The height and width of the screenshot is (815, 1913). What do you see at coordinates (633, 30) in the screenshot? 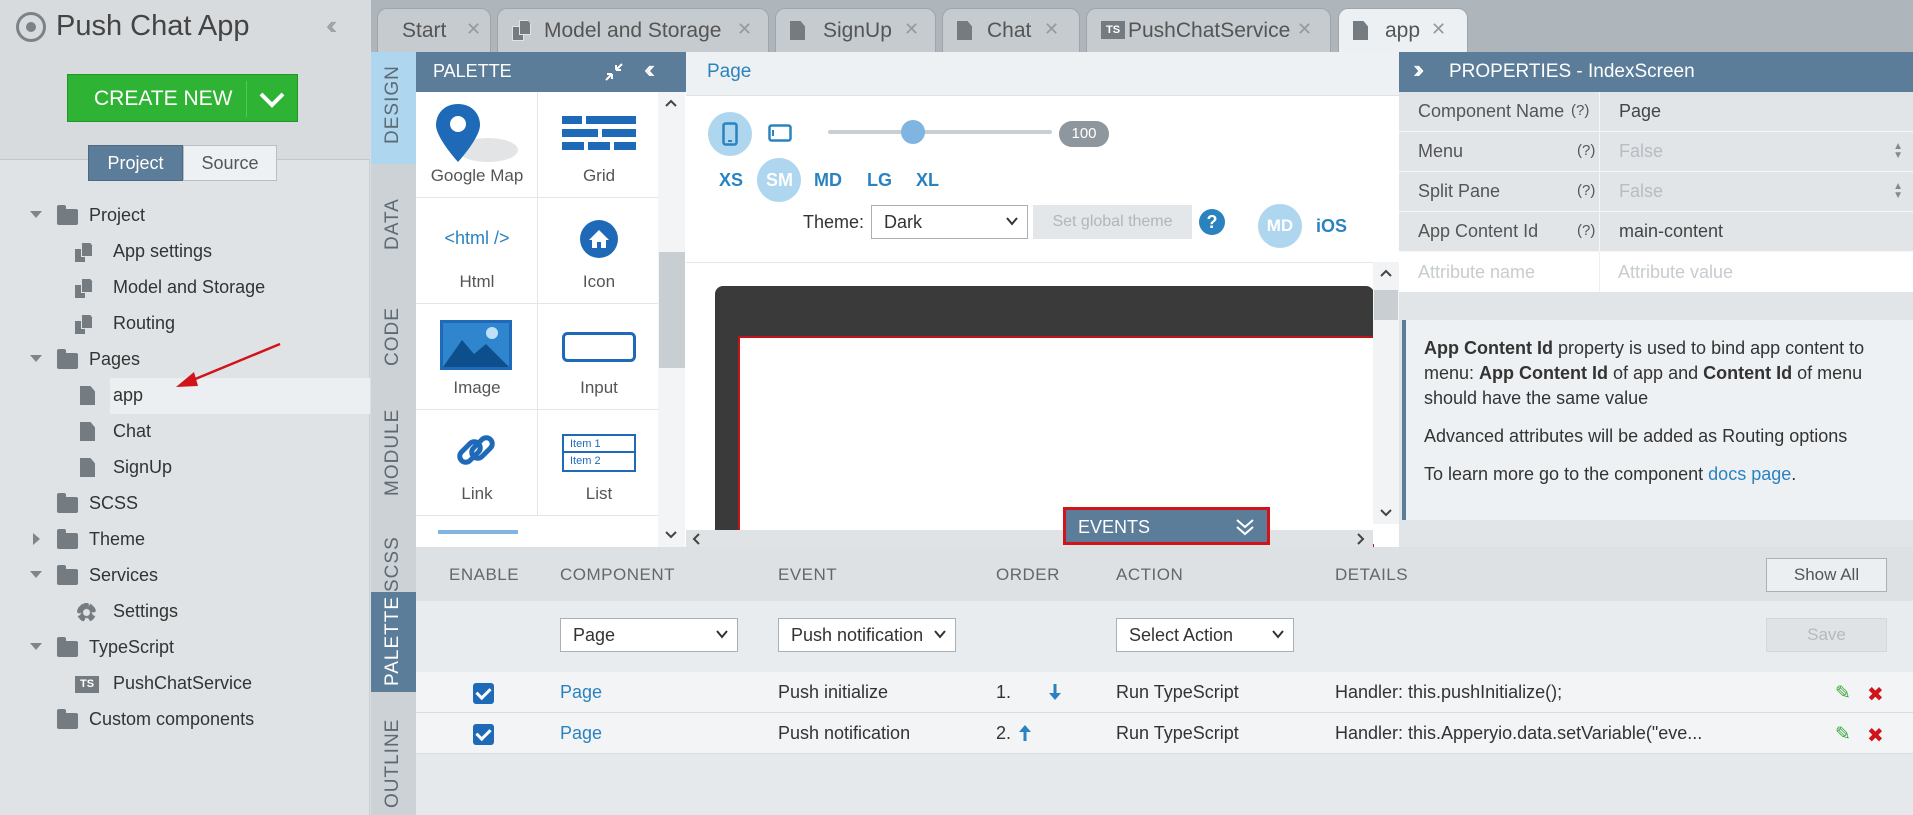
I see `tab-model-and-storage: Model and Storage ✕` at bounding box center [633, 30].